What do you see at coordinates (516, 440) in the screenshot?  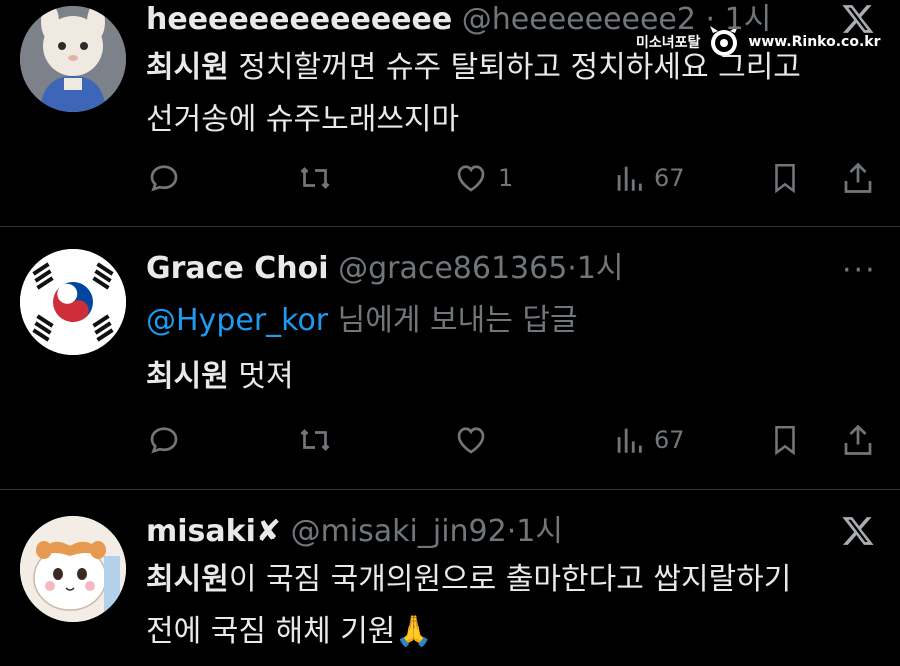 I see `tweet-actions: 67` at bounding box center [516, 440].